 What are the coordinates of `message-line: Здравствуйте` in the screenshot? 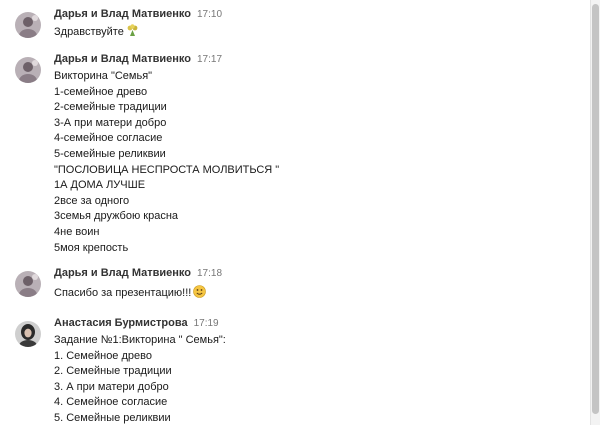 It's located at (96, 32).